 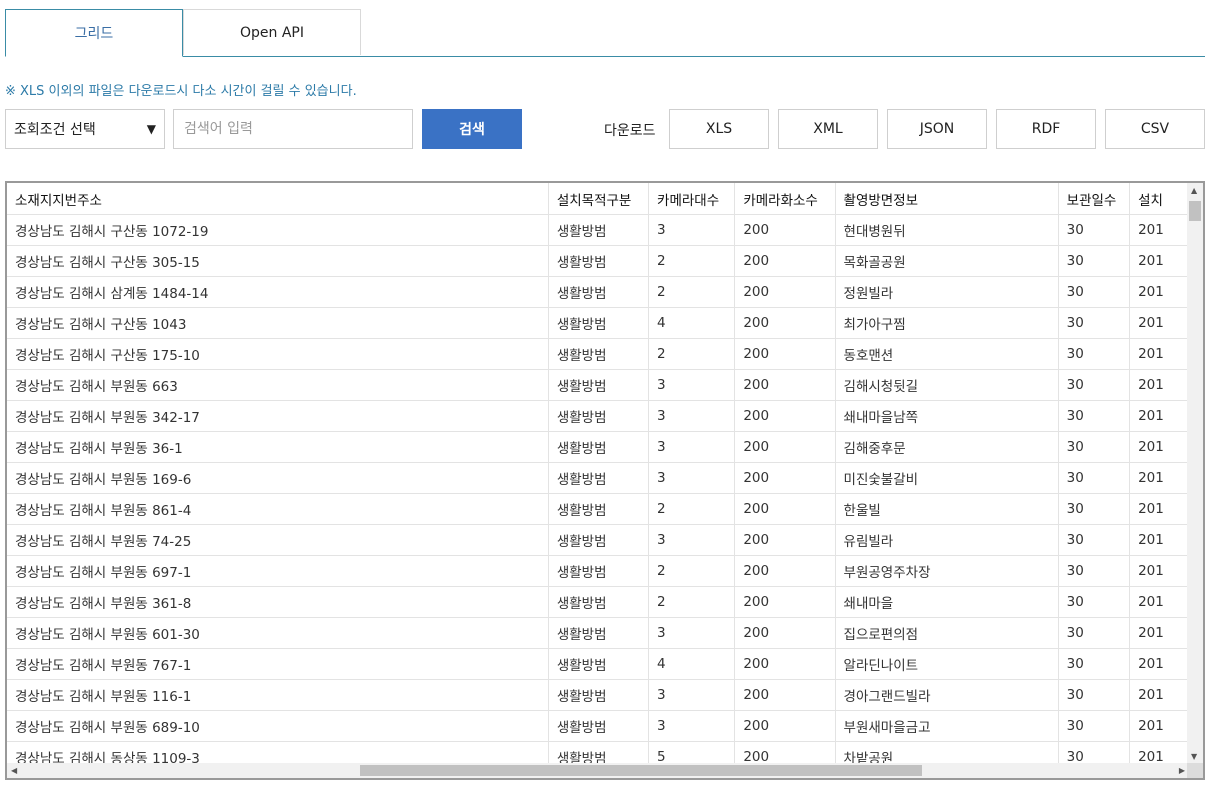 I want to click on table-row: 경상남도 김해시 부원동 36-1 생활방범 3 200 김해중후문 30 201, so click(x=598, y=447).